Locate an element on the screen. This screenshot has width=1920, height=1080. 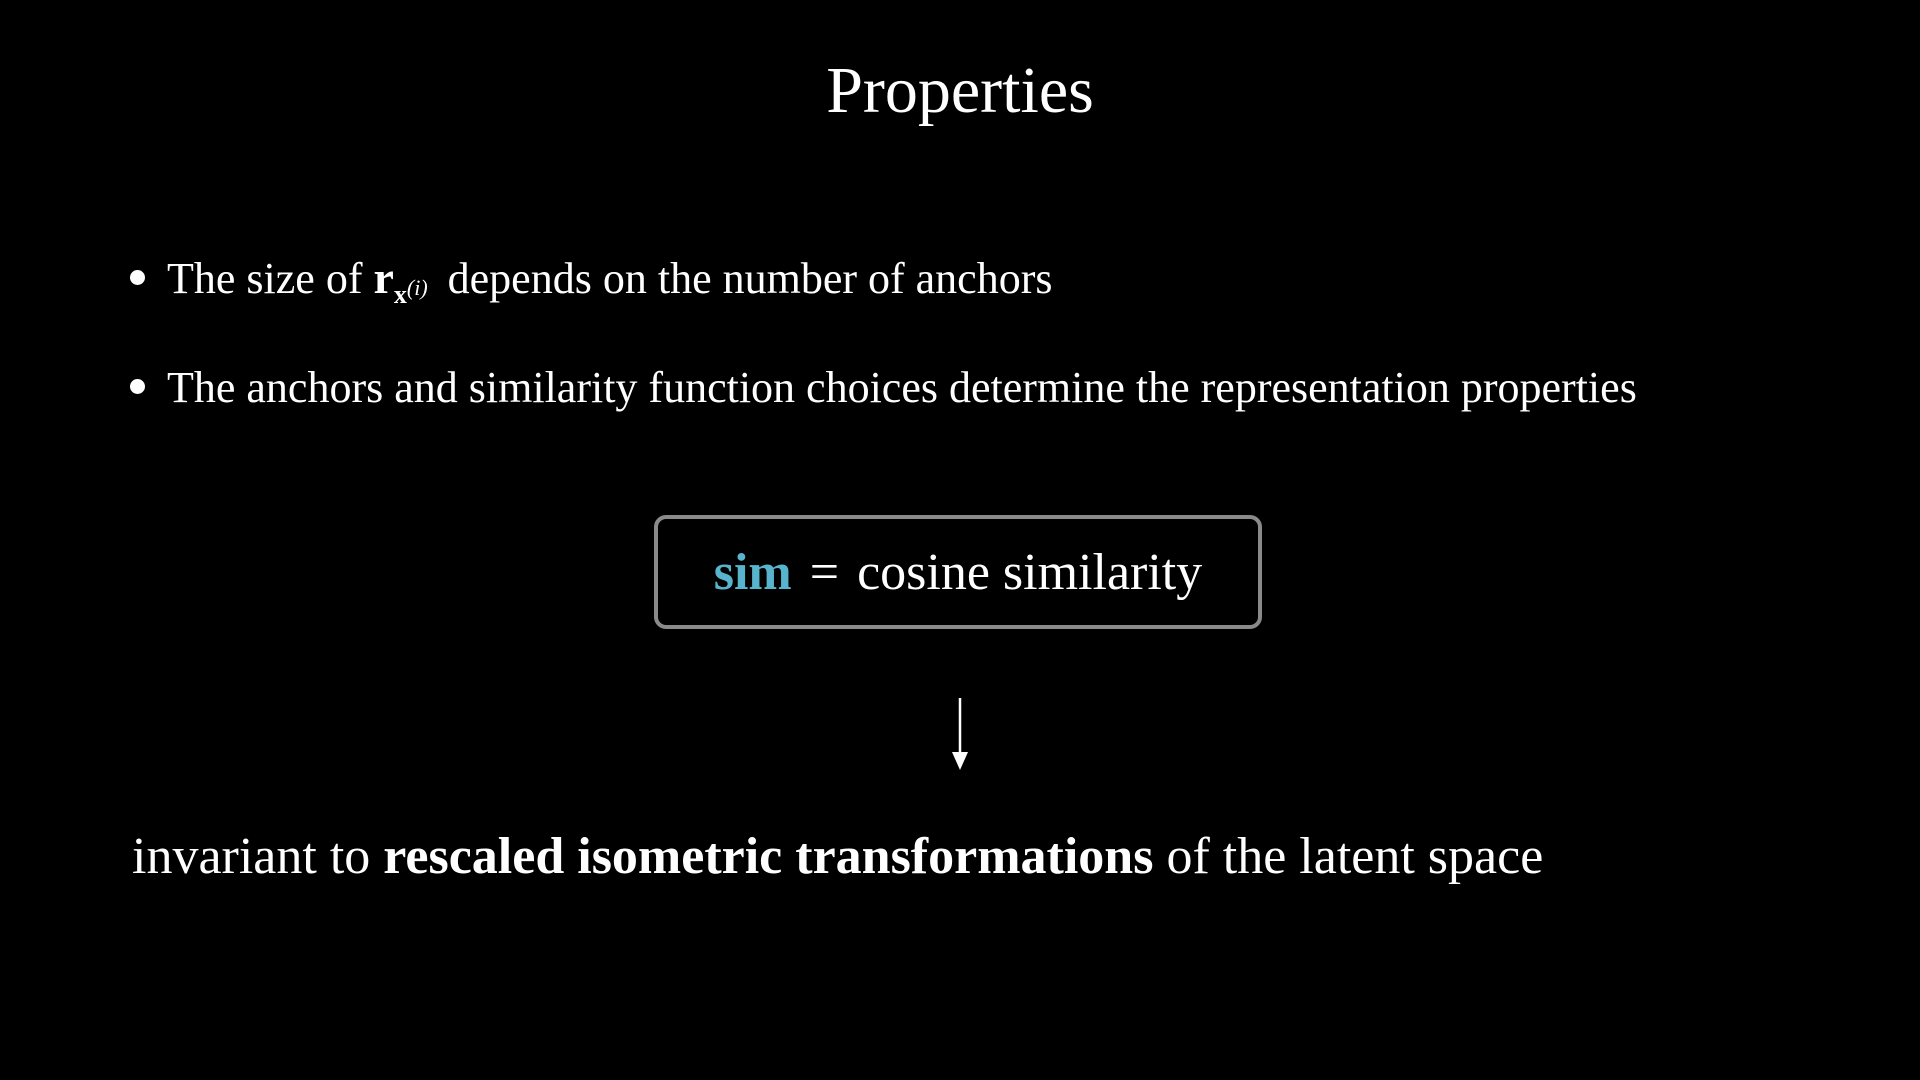
formula-sim: sim is located at coordinates (752, 572).